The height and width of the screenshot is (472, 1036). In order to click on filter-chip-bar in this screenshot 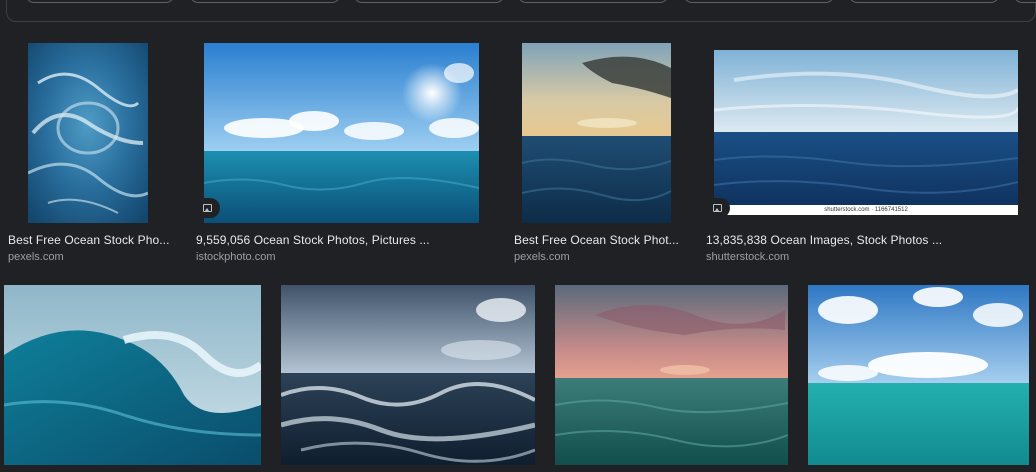, I will do `click(518, 12)`.